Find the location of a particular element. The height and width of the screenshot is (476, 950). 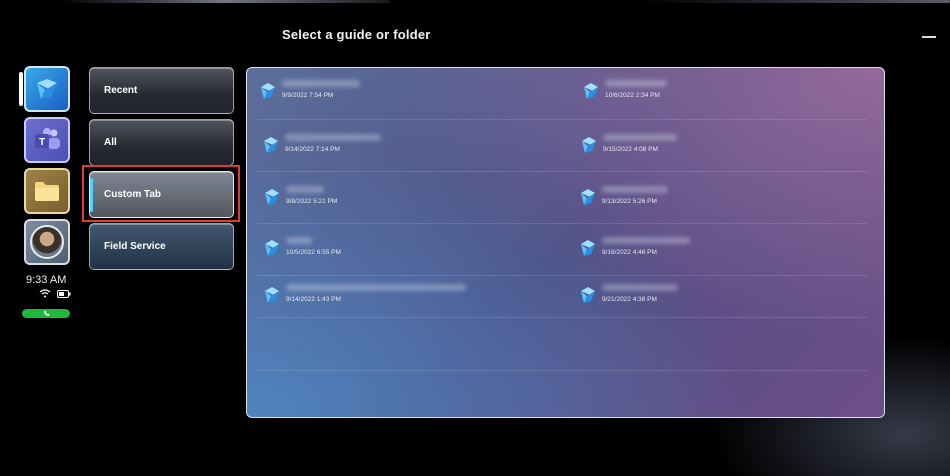

top-edge-glow-left is located at coordinates (225, 1).